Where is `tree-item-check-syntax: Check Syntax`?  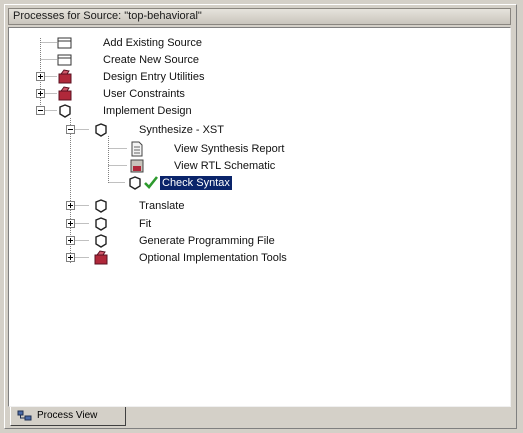
tree-item-check-syntax: Check Syntax is located at coordinates (196, 183).